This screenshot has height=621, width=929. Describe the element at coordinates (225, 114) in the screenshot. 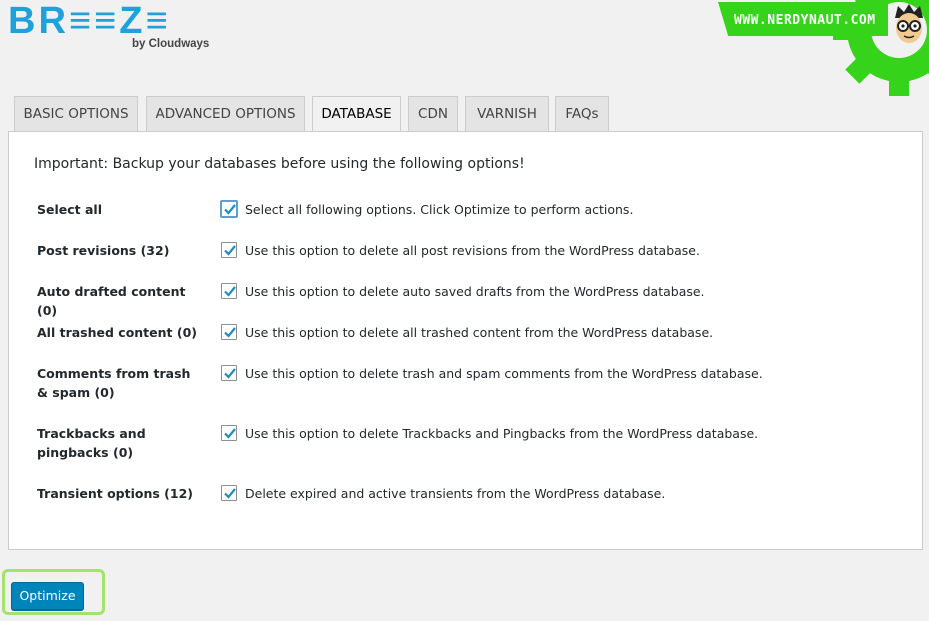

I see `tab-advanced-options: ADVANCED OPTIONS` at that location.